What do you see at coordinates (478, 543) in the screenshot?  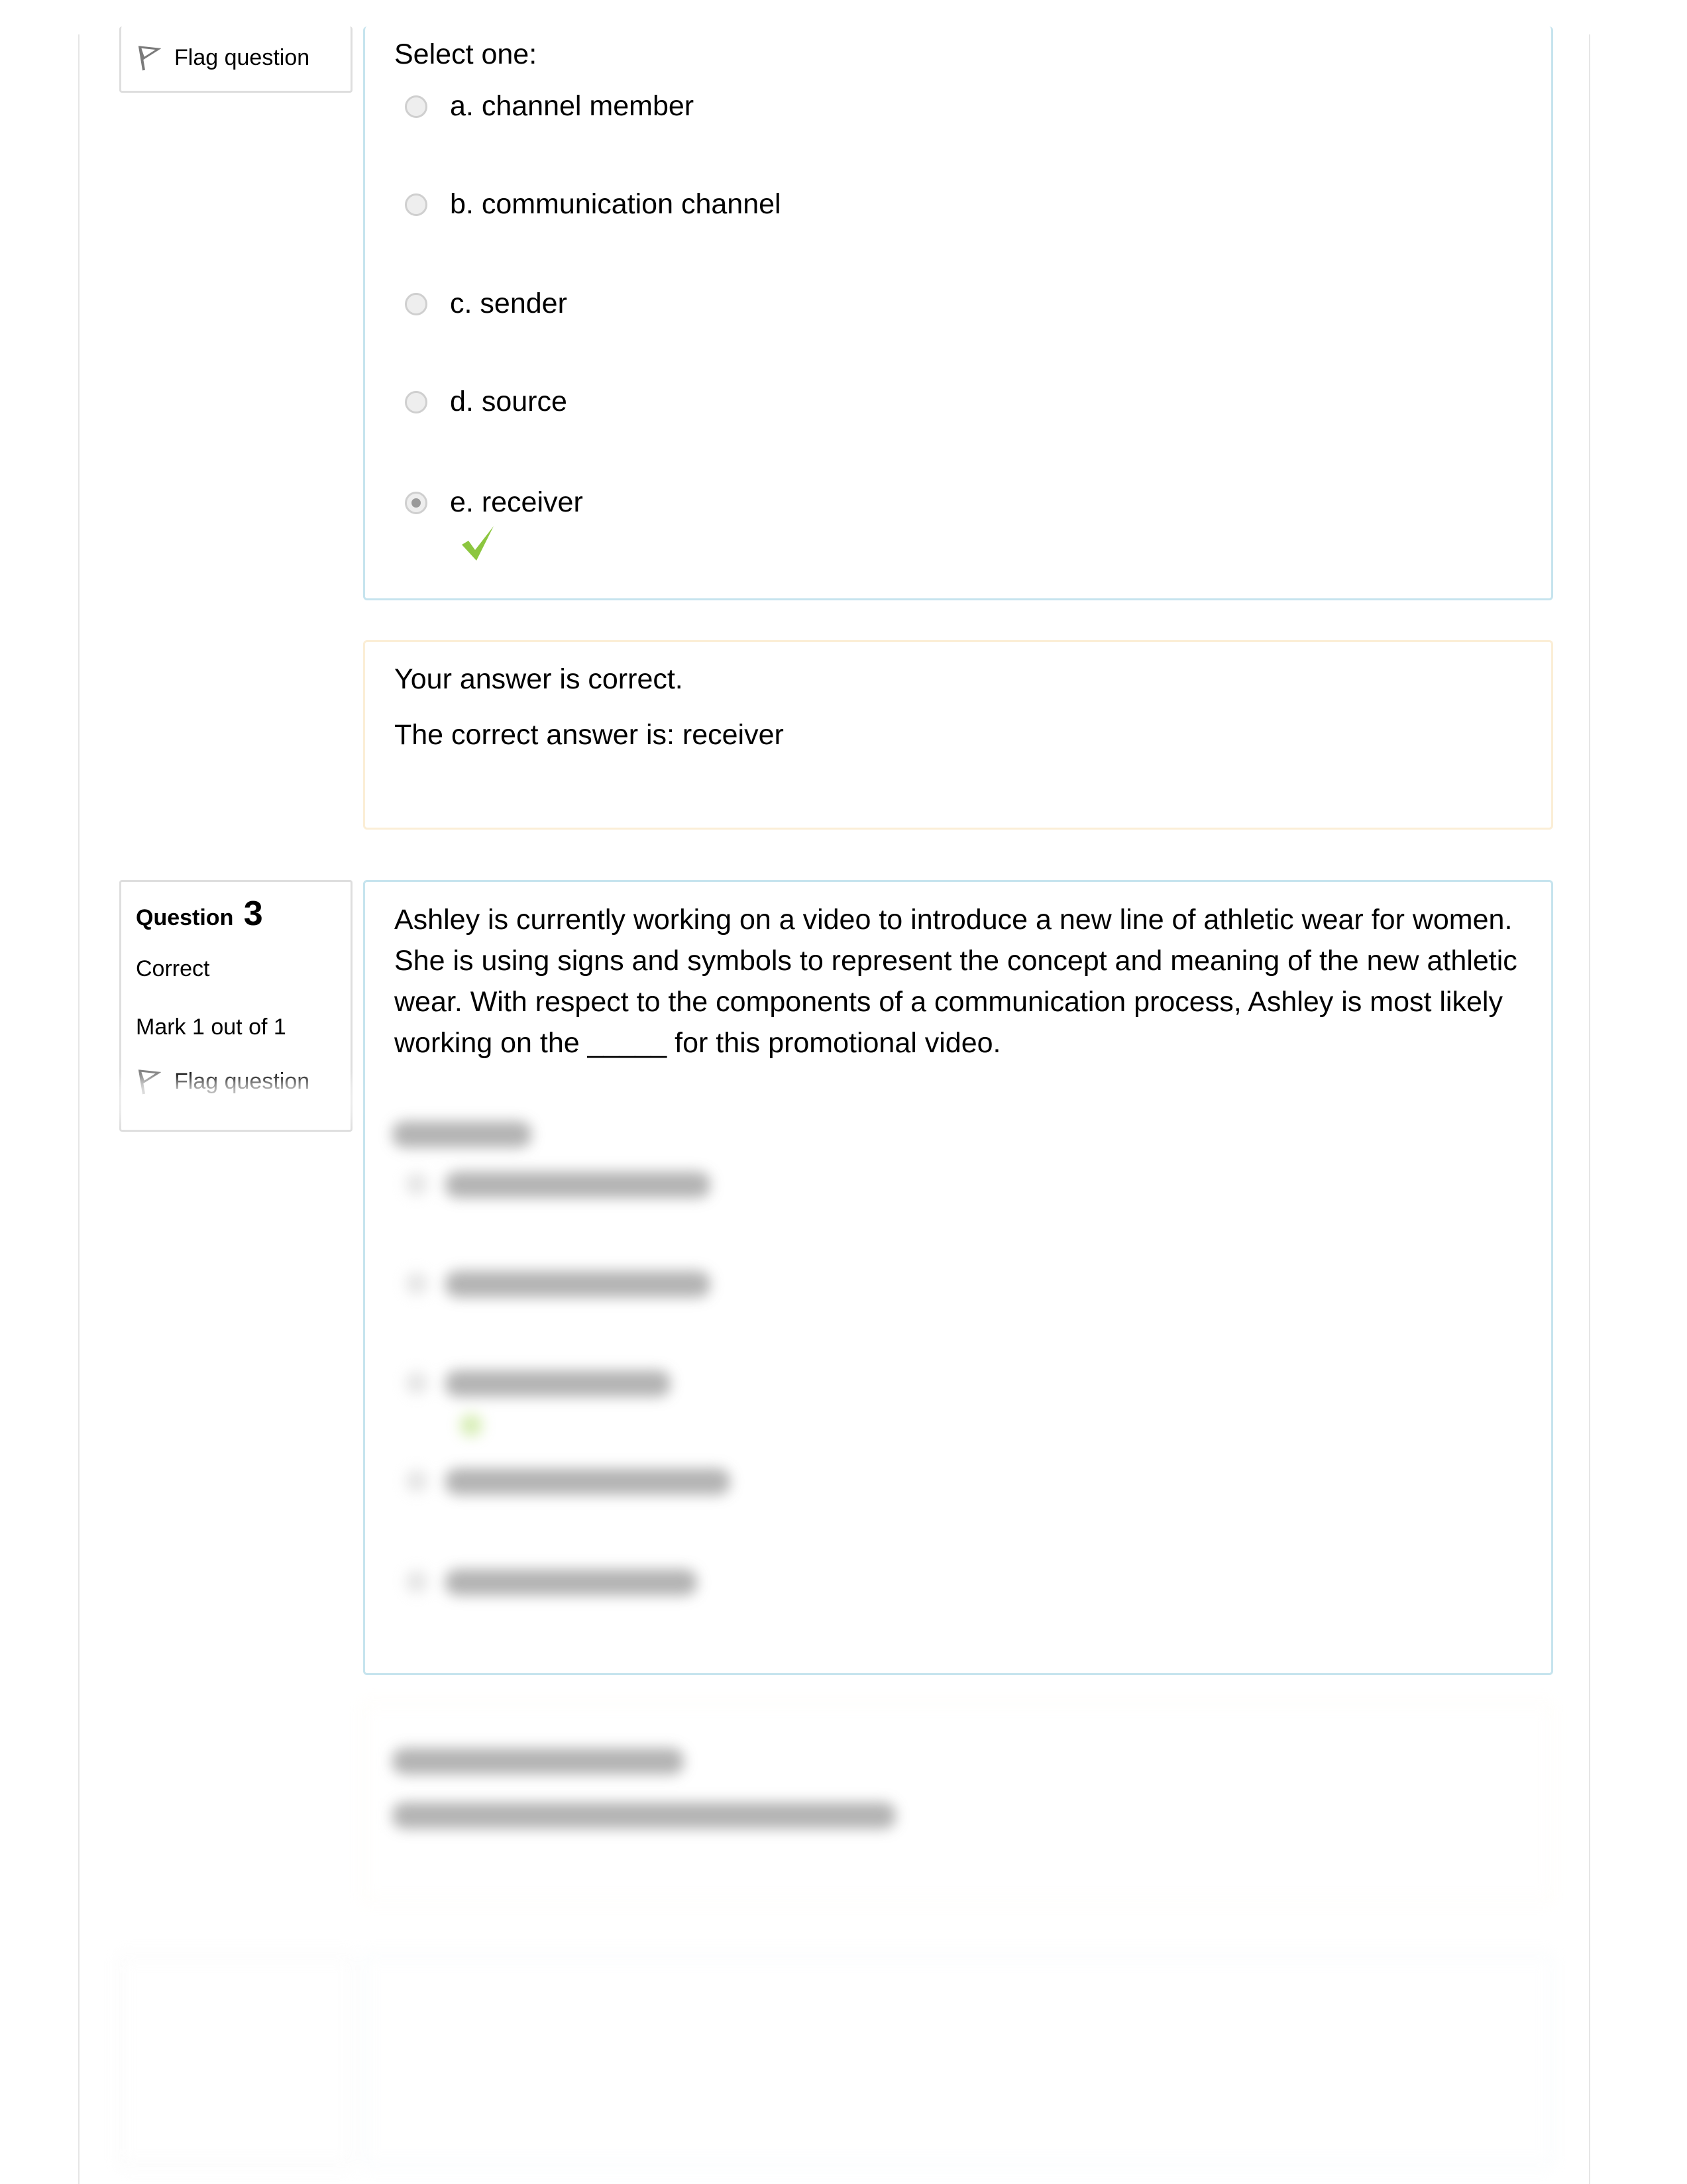 I see `correct-checkmark-icon` at bounding box center [478, 543].